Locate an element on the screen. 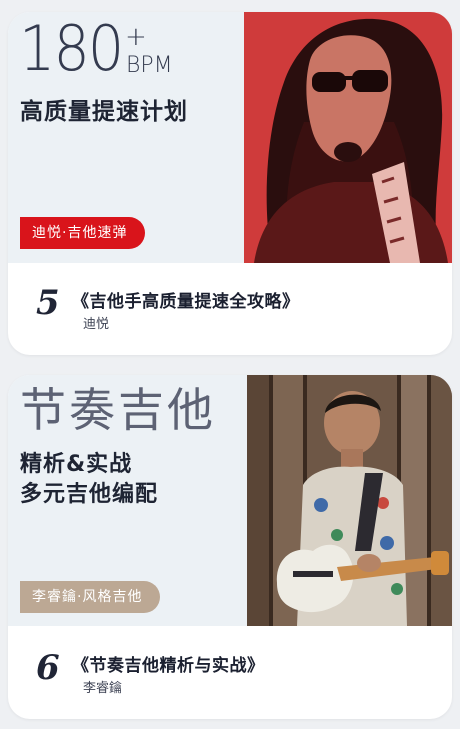  book-title: 《吉他手高质量提速全攻略》 is located at coordinates (186, 299).